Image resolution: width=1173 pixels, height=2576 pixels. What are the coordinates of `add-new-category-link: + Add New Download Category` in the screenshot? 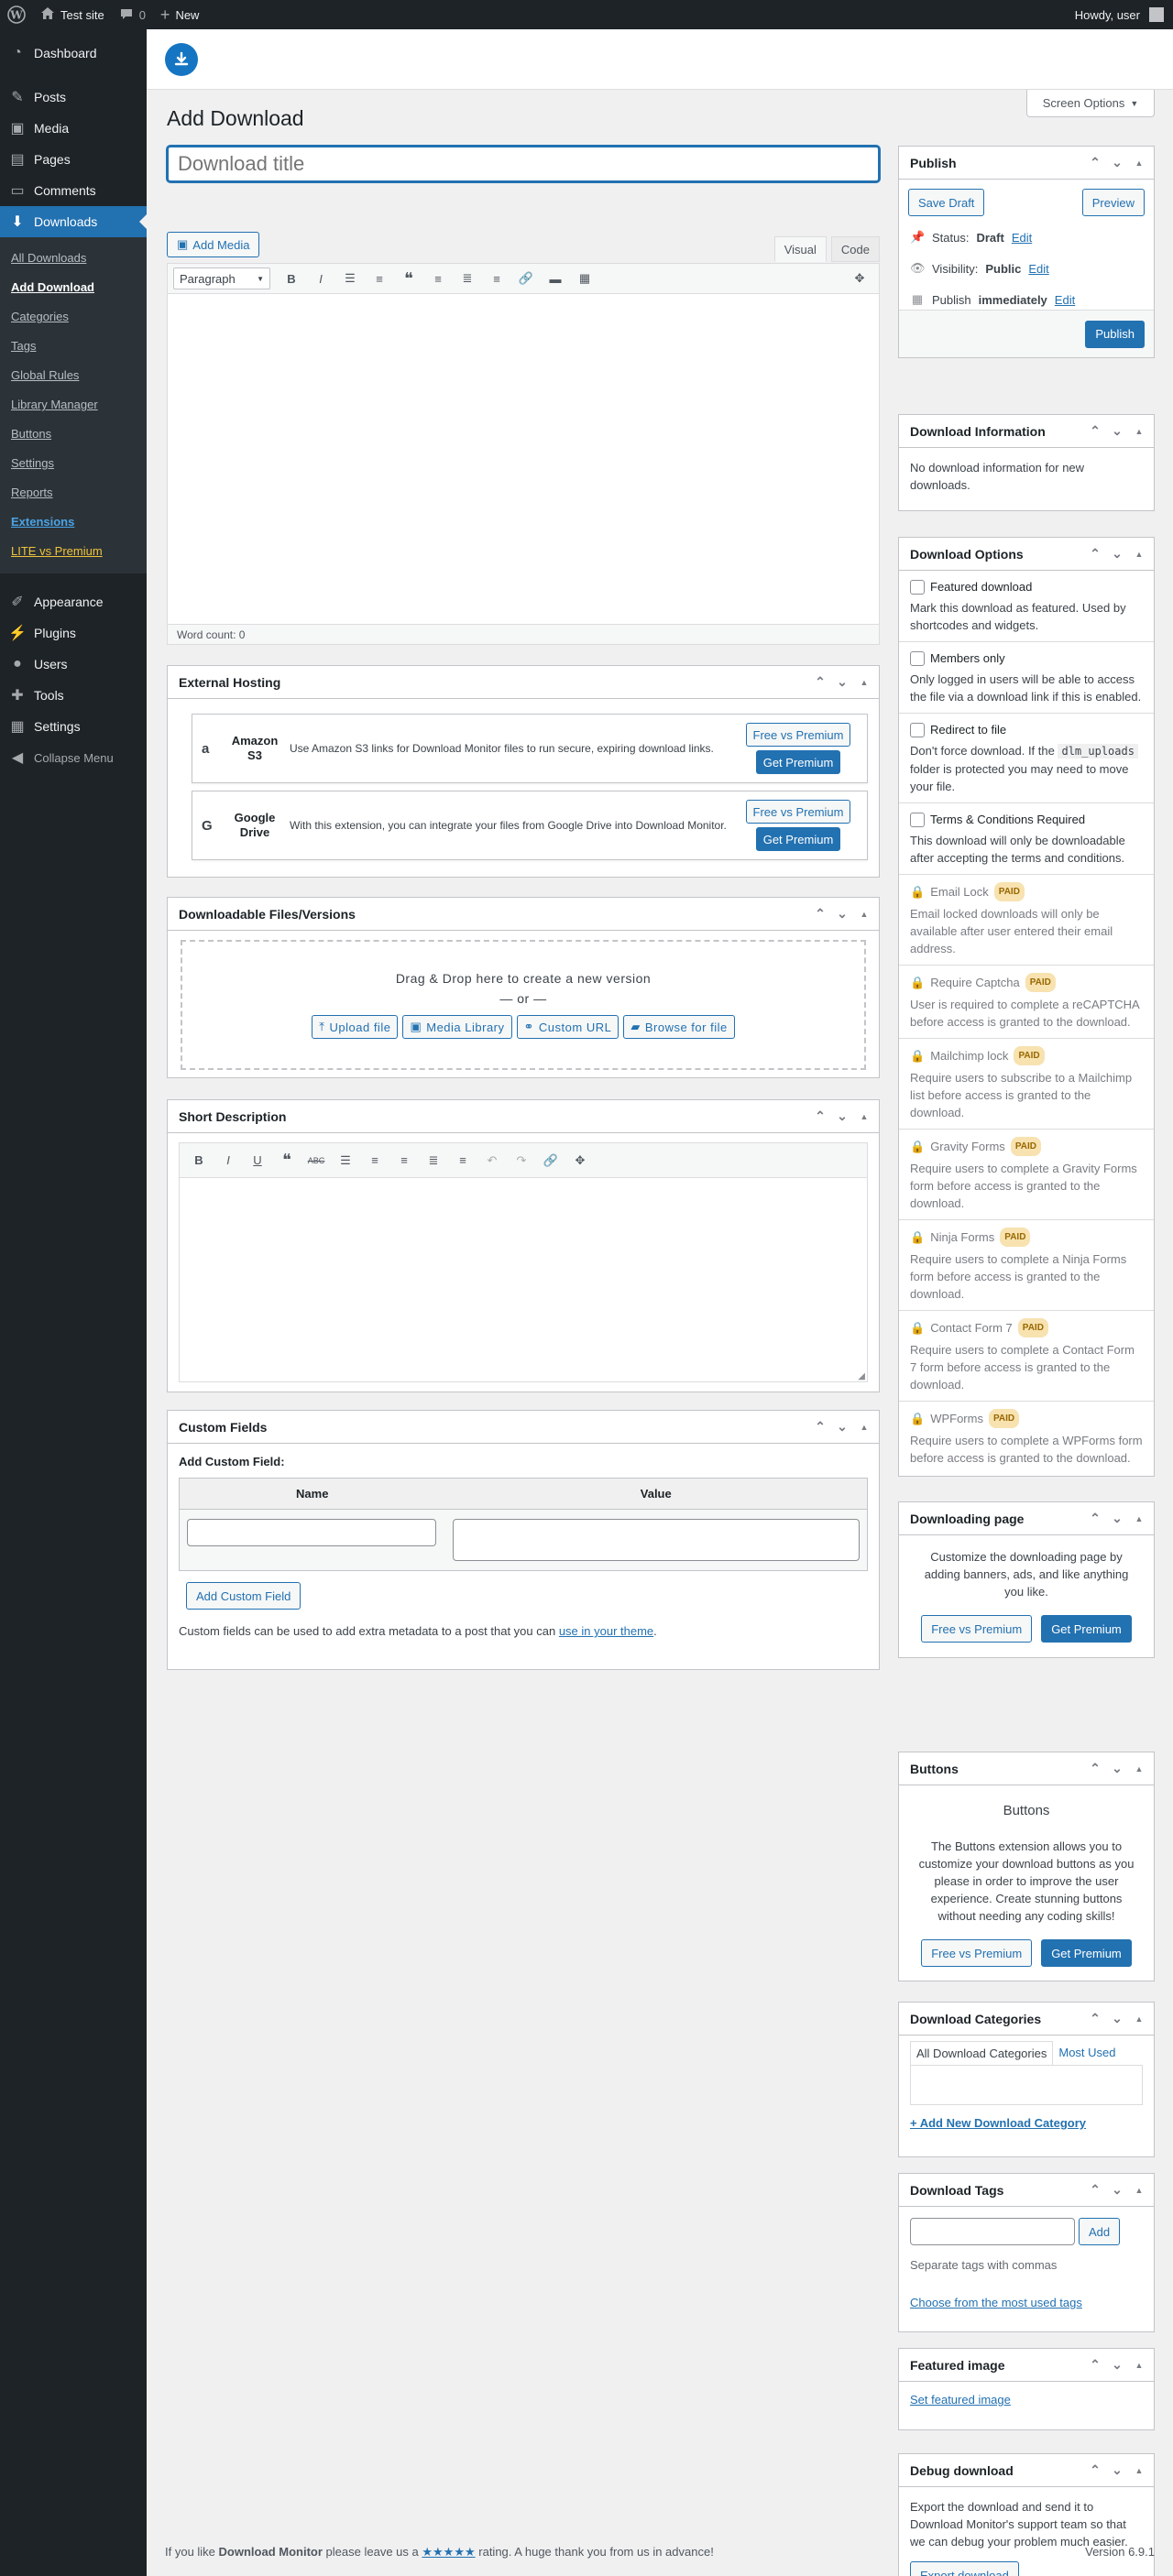 It's located at (998, 2123).